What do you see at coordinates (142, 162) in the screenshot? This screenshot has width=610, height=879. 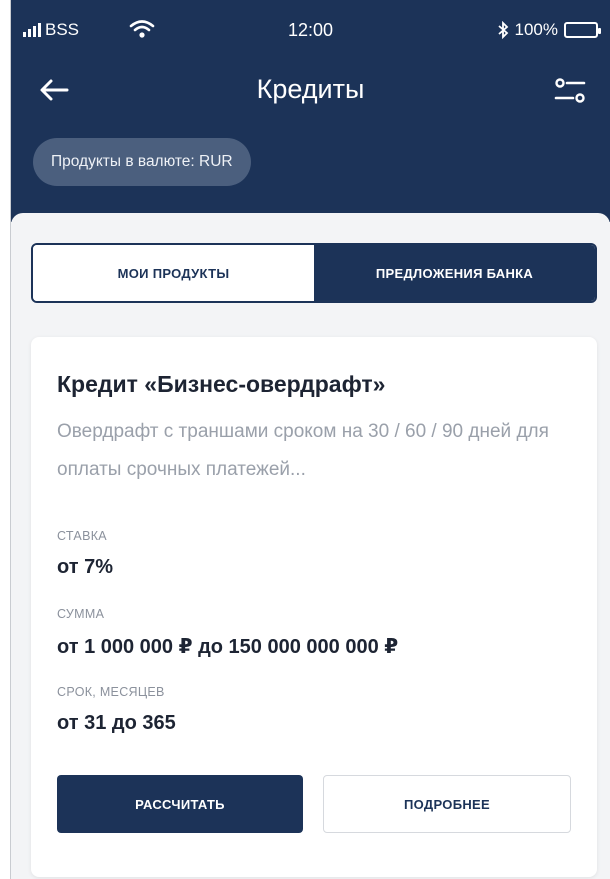 I see `currency-filter-chip: Продукты в валюте: RUR` at bounding box center [142, 162].